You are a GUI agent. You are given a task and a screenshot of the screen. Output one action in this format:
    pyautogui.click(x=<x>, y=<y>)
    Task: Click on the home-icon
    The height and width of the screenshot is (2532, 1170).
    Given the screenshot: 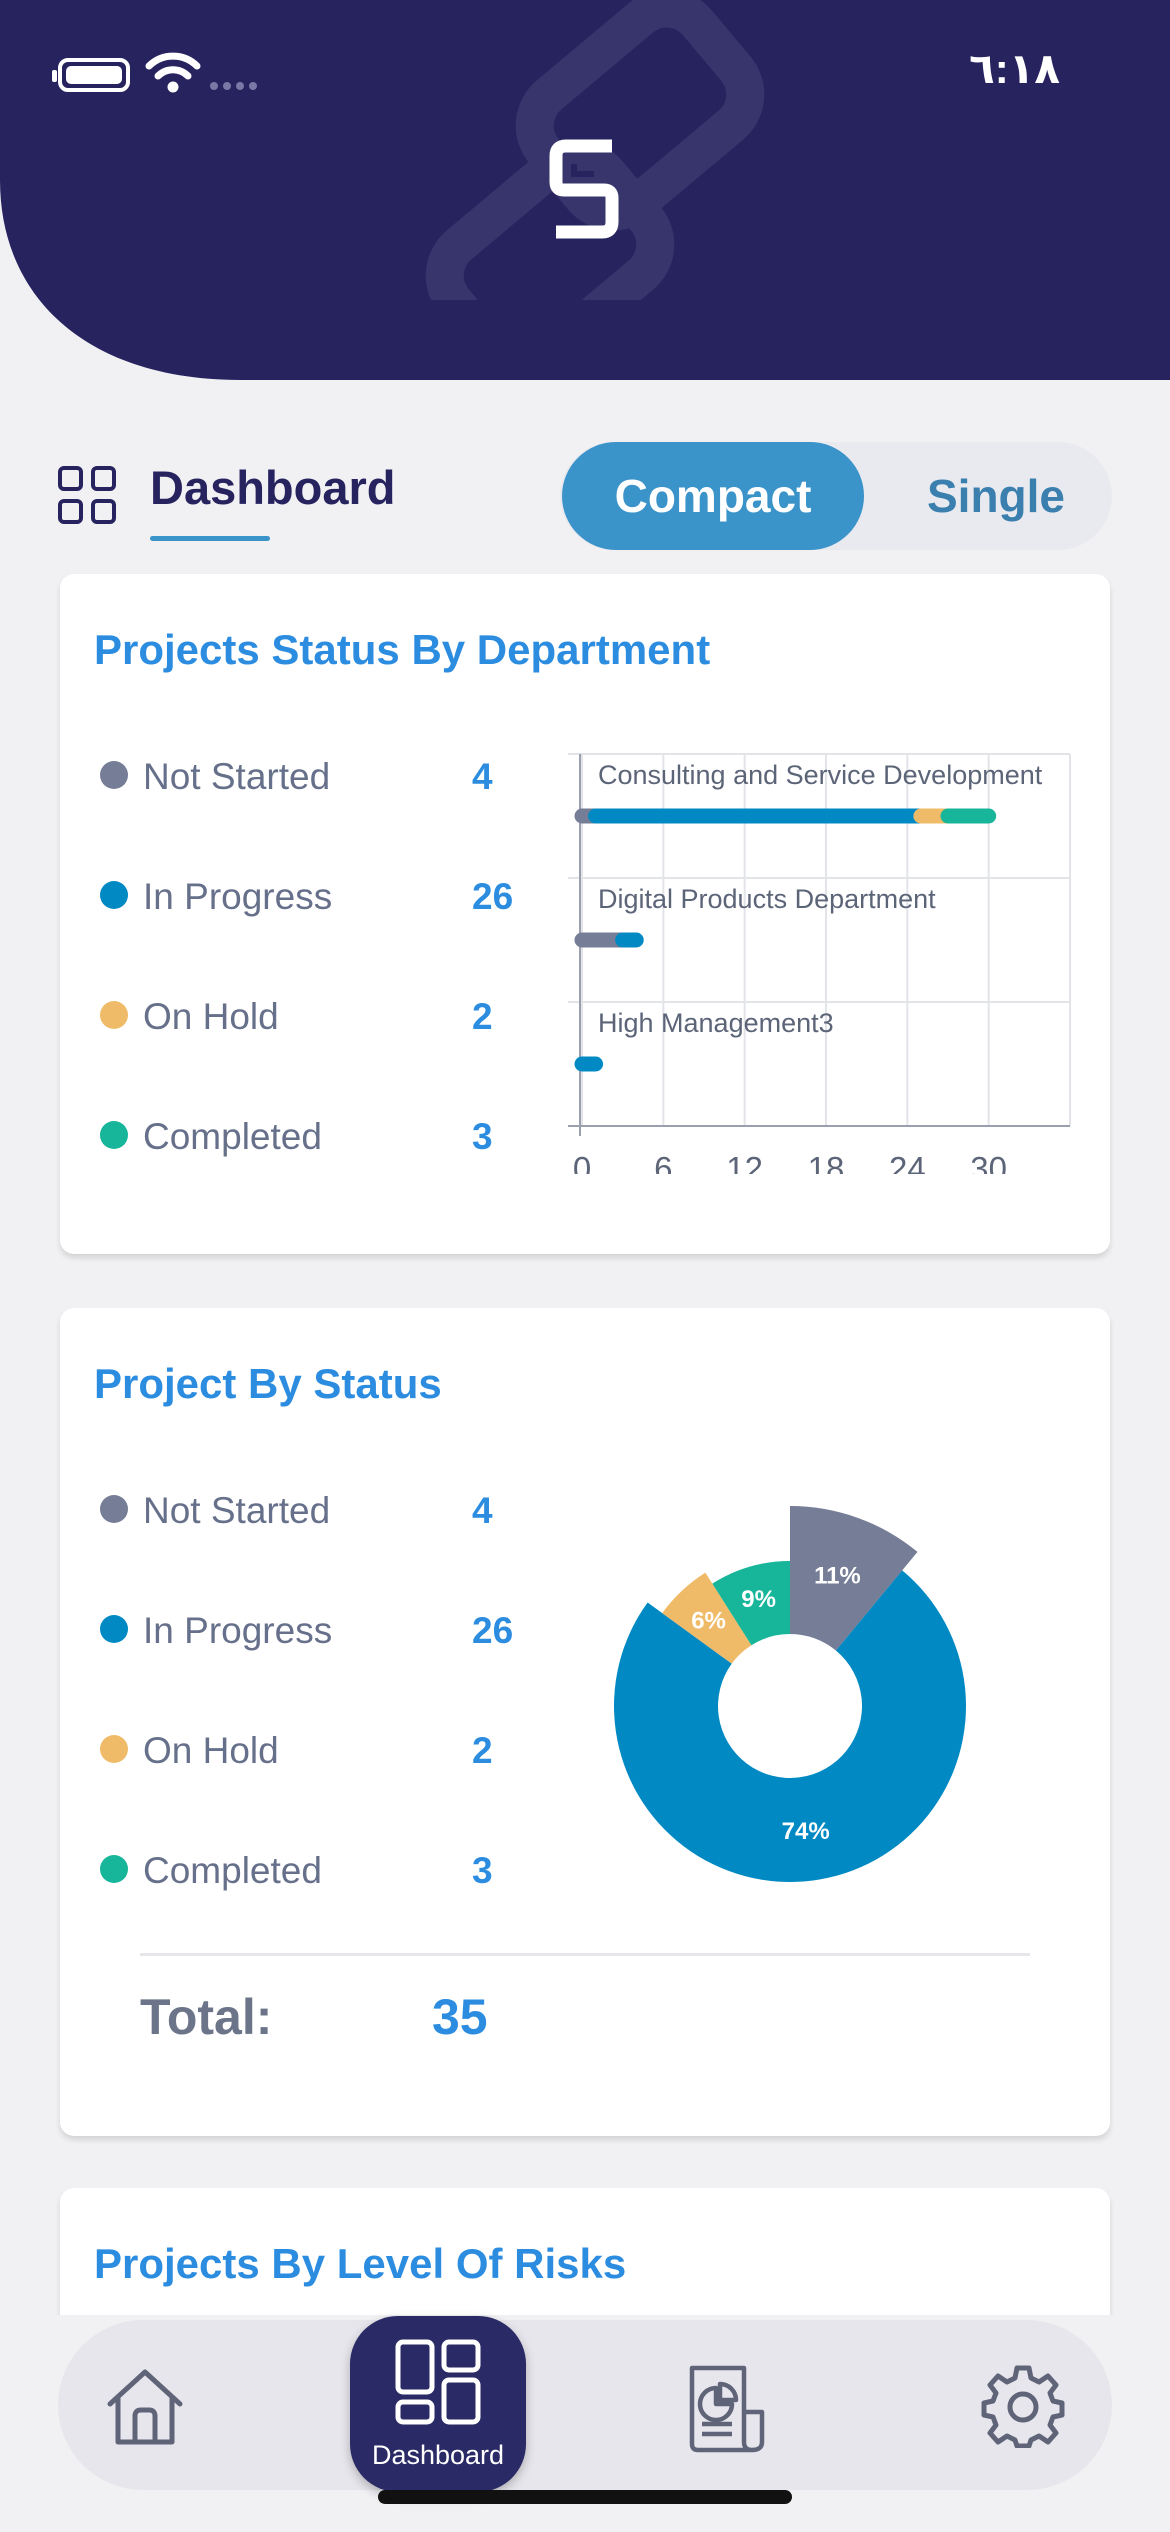 What is the action you would take?
    pyautogui.click(x=145, y=2407)
    